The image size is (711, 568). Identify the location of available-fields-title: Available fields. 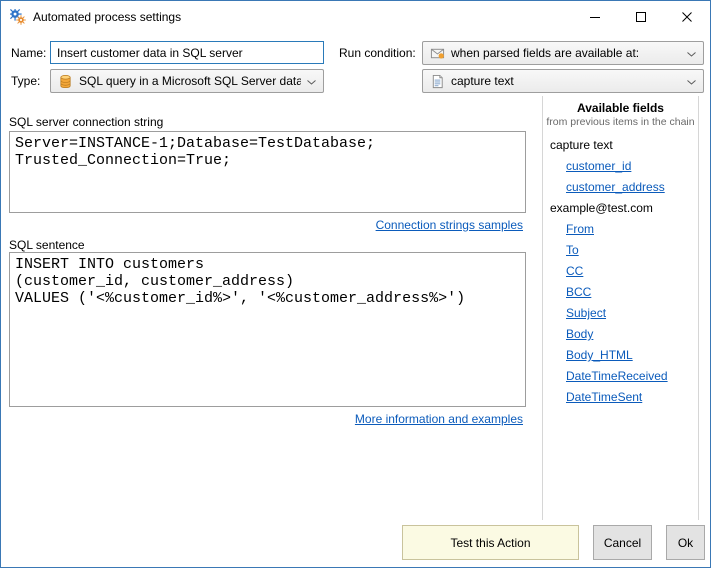
(620, 108).